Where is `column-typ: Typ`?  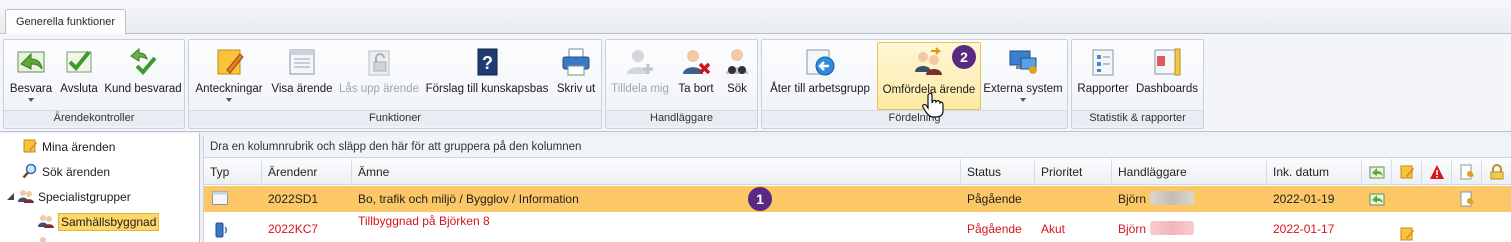 column-typ: Typ is located at coordinates (233, 172).